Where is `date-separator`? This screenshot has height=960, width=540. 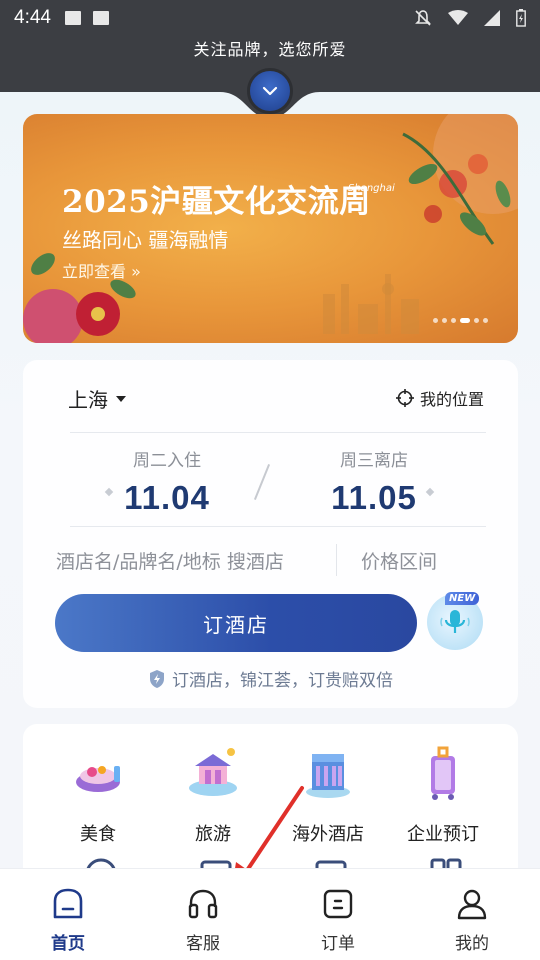 date-separator is located at coordinates (262, 482).